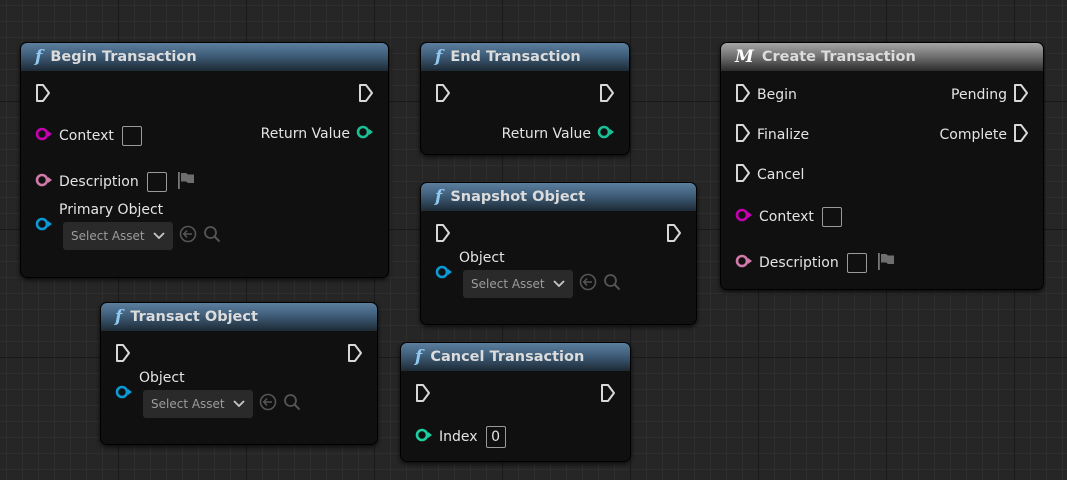 This screenshot has height=480, width=1067. What do you see at coordinates (482, 258) in the screenshot?
I see `pin-label: Object` at bounding box center [482, 258].